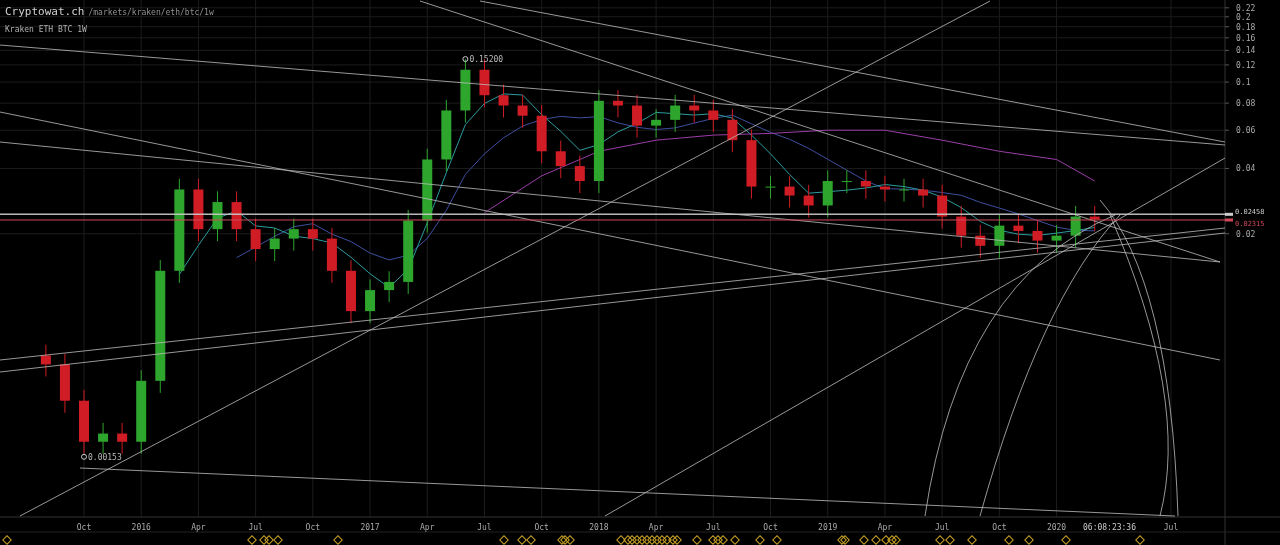 This screenshot has width=1280, height=545. Describe the element at coordinates (1246, 169) in the screenshot. I see `y-axis-label: 0.04` at that location.